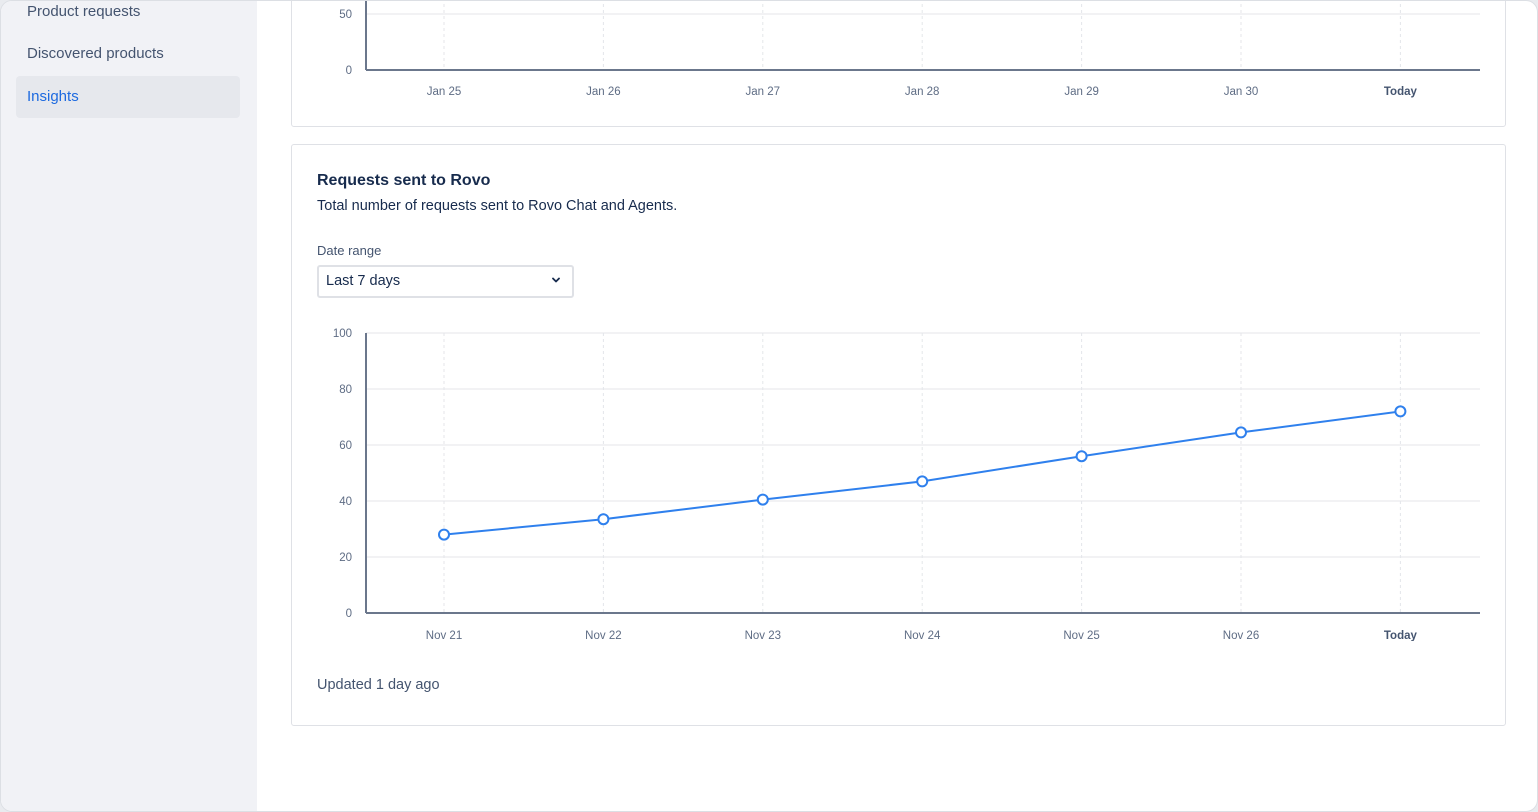  What do you see at coordinates (345, 390) in the screenshot?
I see `y-tick-label: 80` at bounding box center [345, 390].